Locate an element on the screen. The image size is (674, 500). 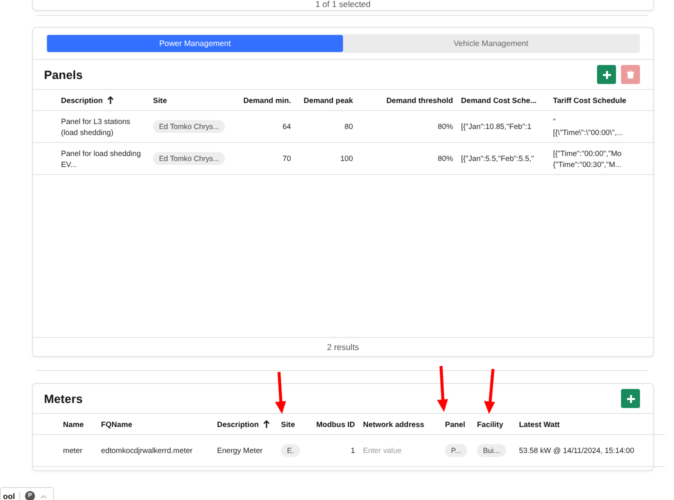
results-count: 2 results is located at coordinates (343, 347).